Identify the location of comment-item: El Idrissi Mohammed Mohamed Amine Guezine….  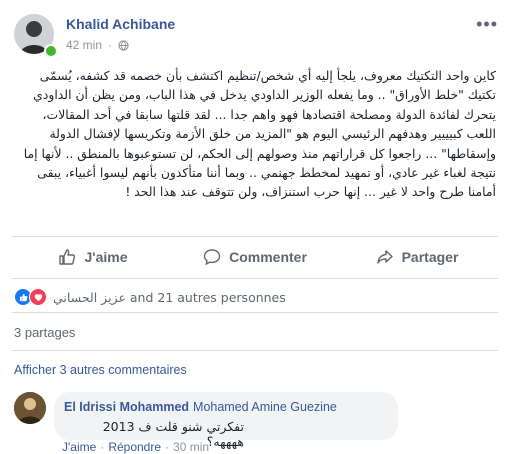
(256, 423).